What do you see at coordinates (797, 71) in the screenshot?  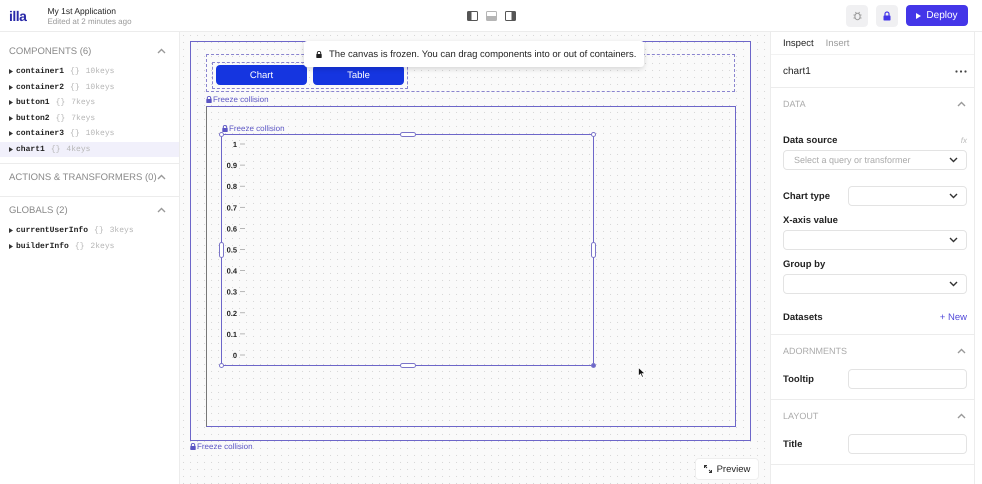 I see `component-name: chart1` at bounding box center [797, 71].